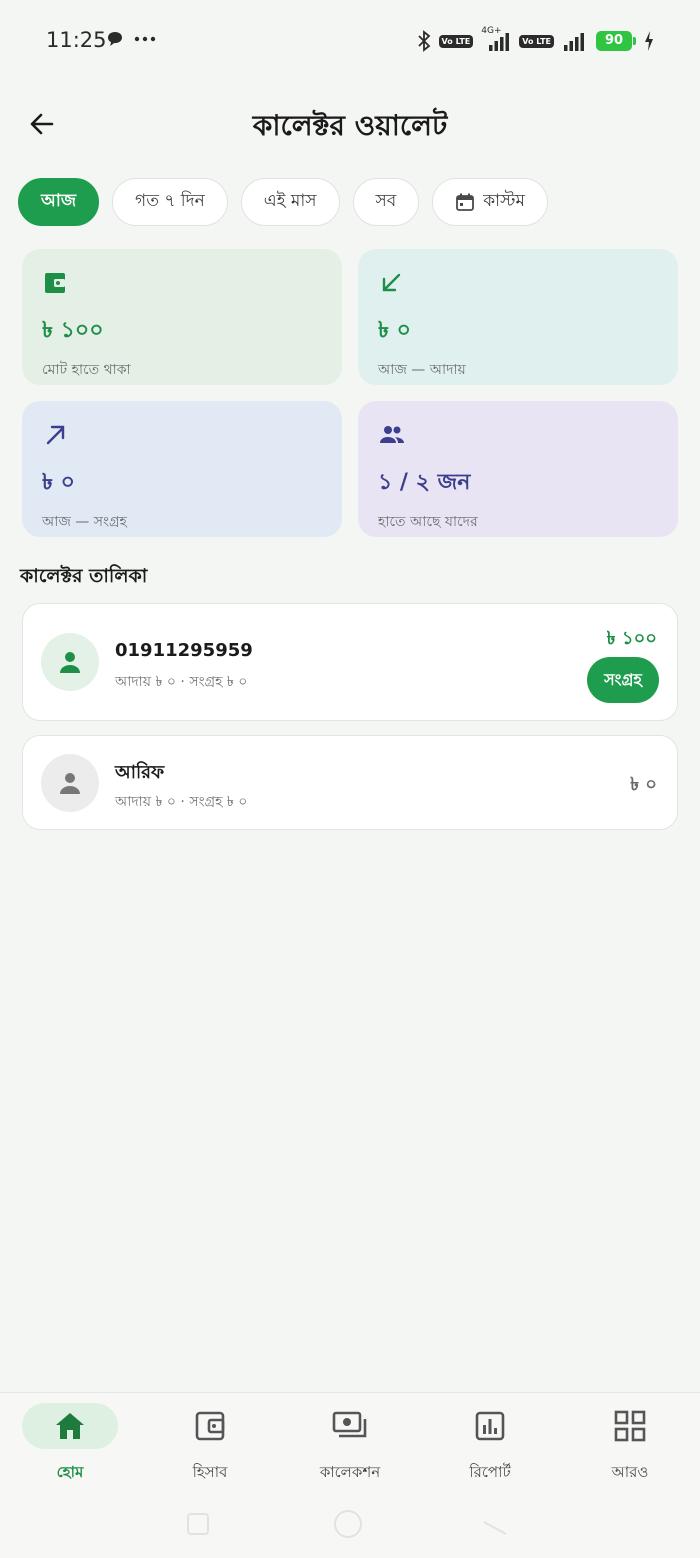 Image resolution: width=700 pixels, height=1558 pixels. What do you see at coordinates (465, 202) in the screenshot?
I see `calendar-icon` at bounding box center [465, 202].